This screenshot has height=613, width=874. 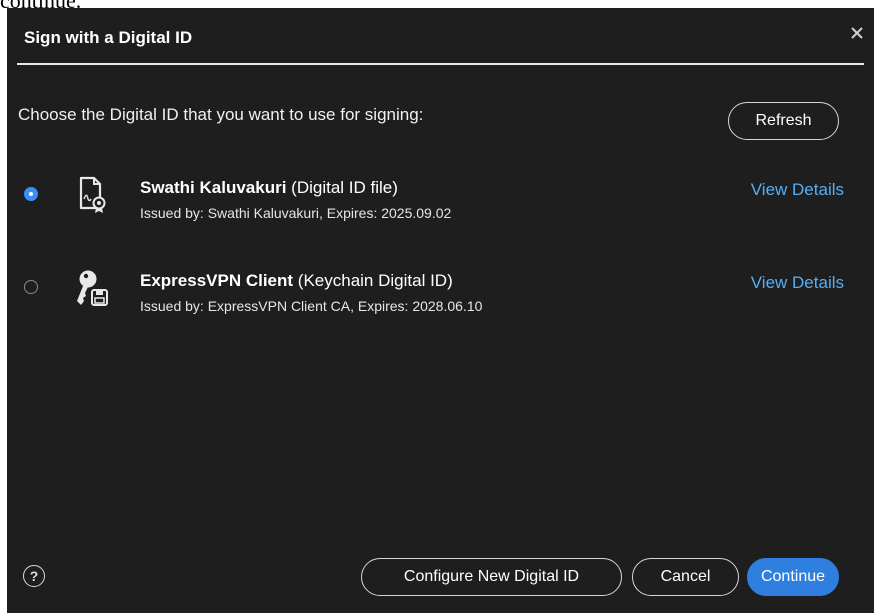 I want to click on close-icon, so click(x=857, y=33).